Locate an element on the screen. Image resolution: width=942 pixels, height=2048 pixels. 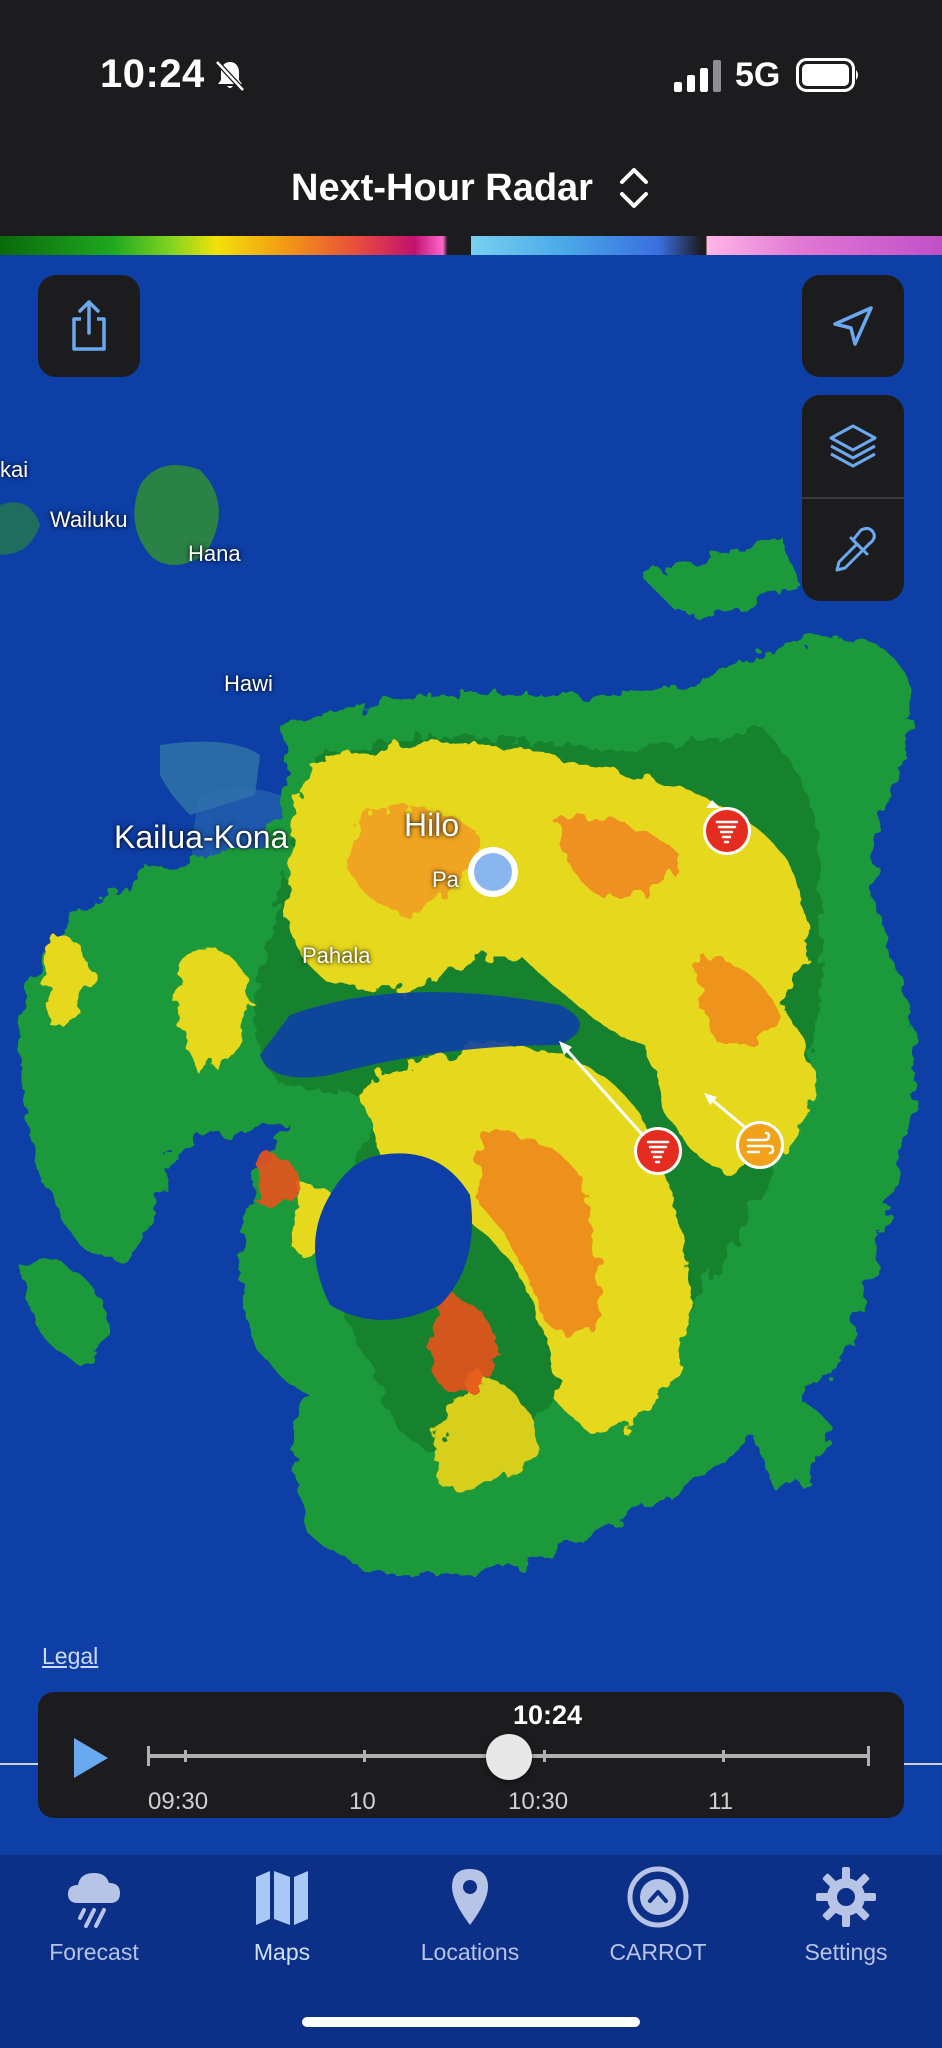
location-arrow-icon is located at coordinates (853, 326).